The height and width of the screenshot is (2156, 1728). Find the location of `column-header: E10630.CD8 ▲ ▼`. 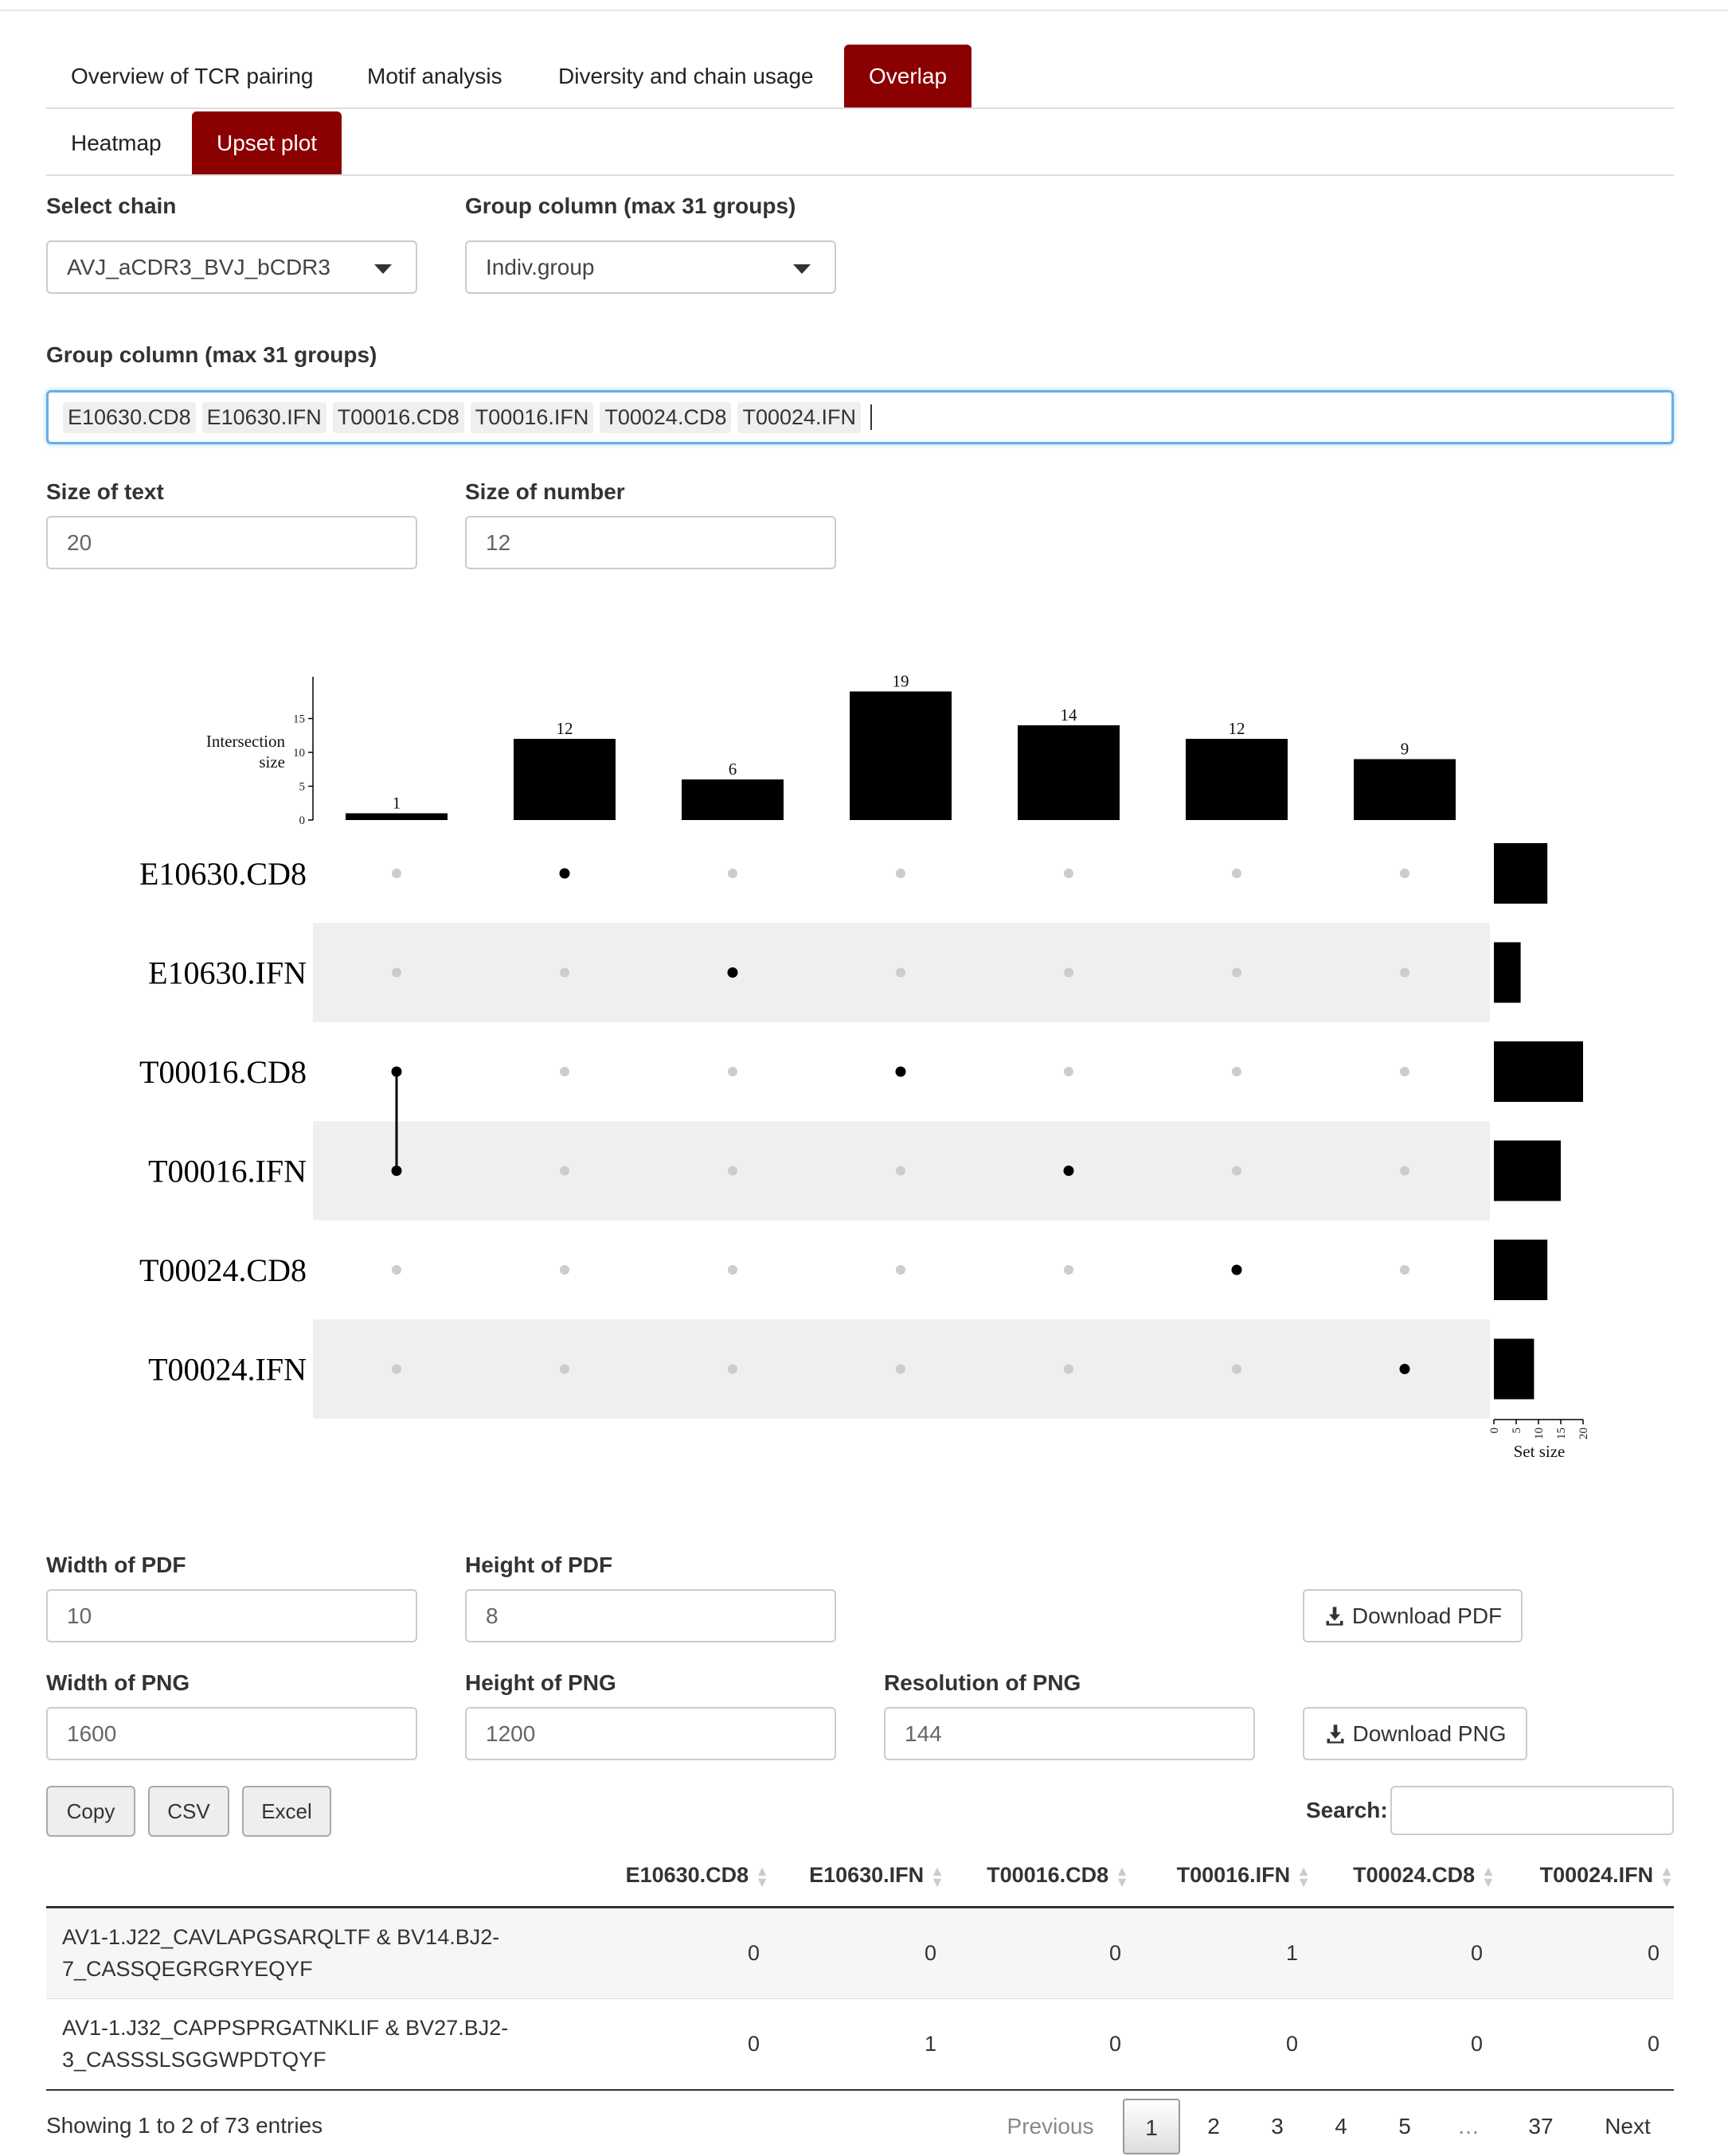

column-header: E10630.CD8 ▲ ▼ is located at coordinates (687, 1876).